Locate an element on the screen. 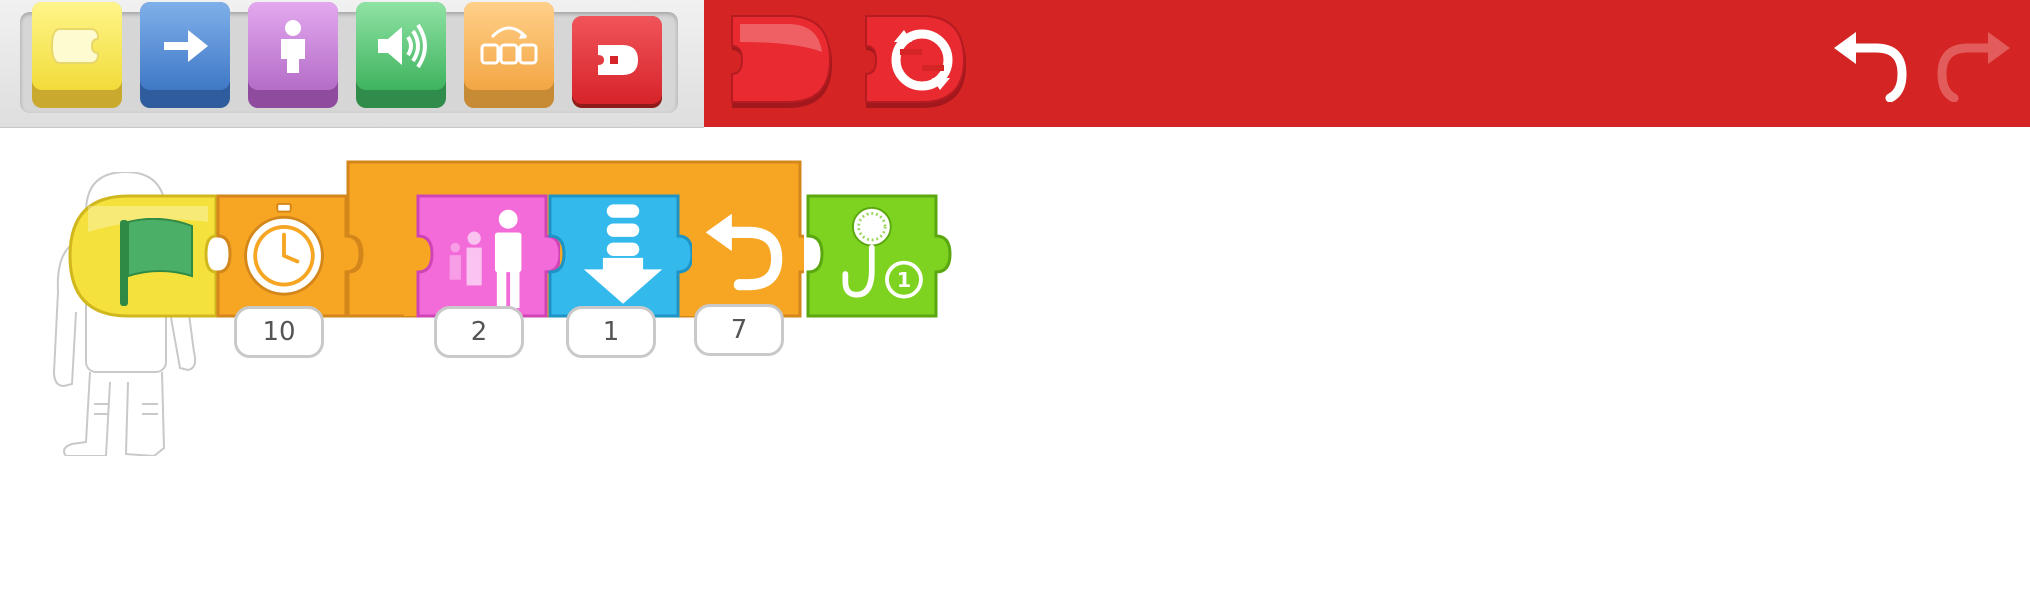 Image resolution: width=2030 pixels, height=598 pixels. category-motion-button is located at coordinates (185, 55).